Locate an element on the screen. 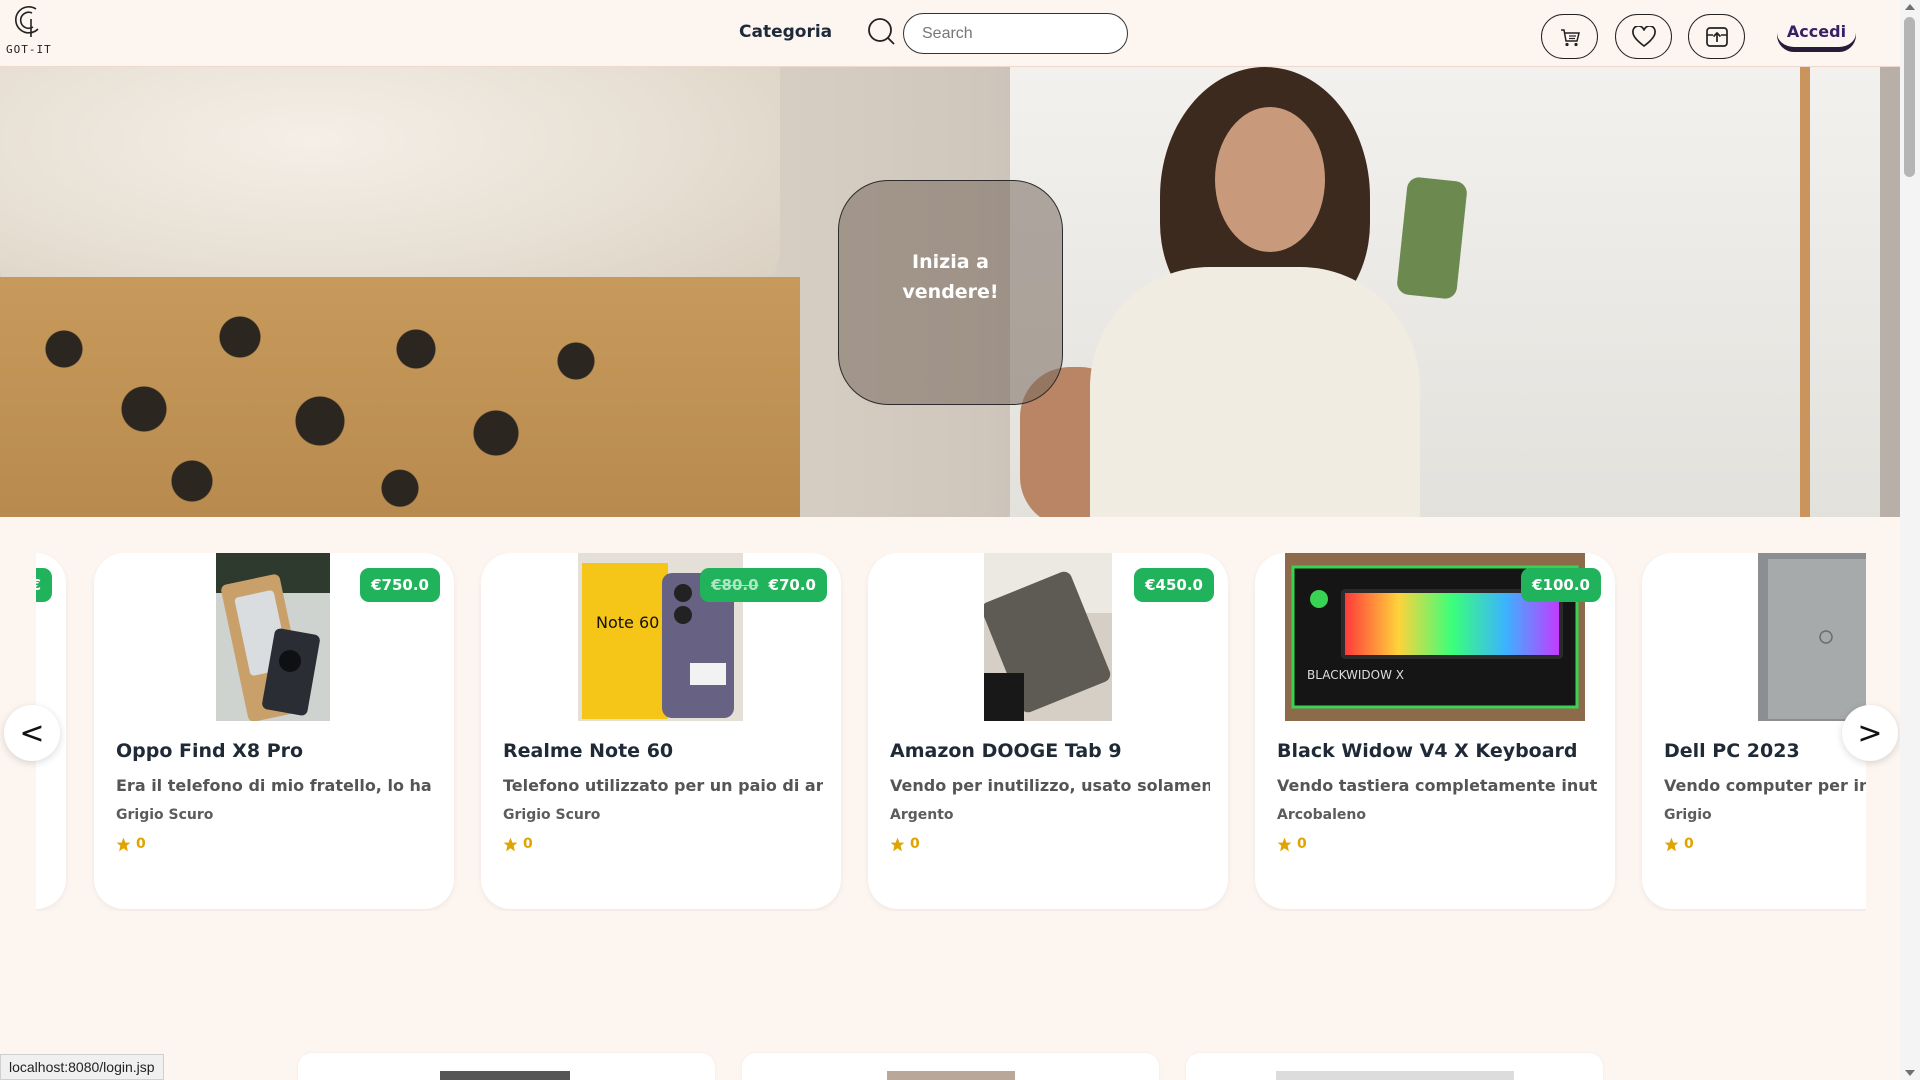  start-selling-line2: vendere! is located at coordinates (950, 291).